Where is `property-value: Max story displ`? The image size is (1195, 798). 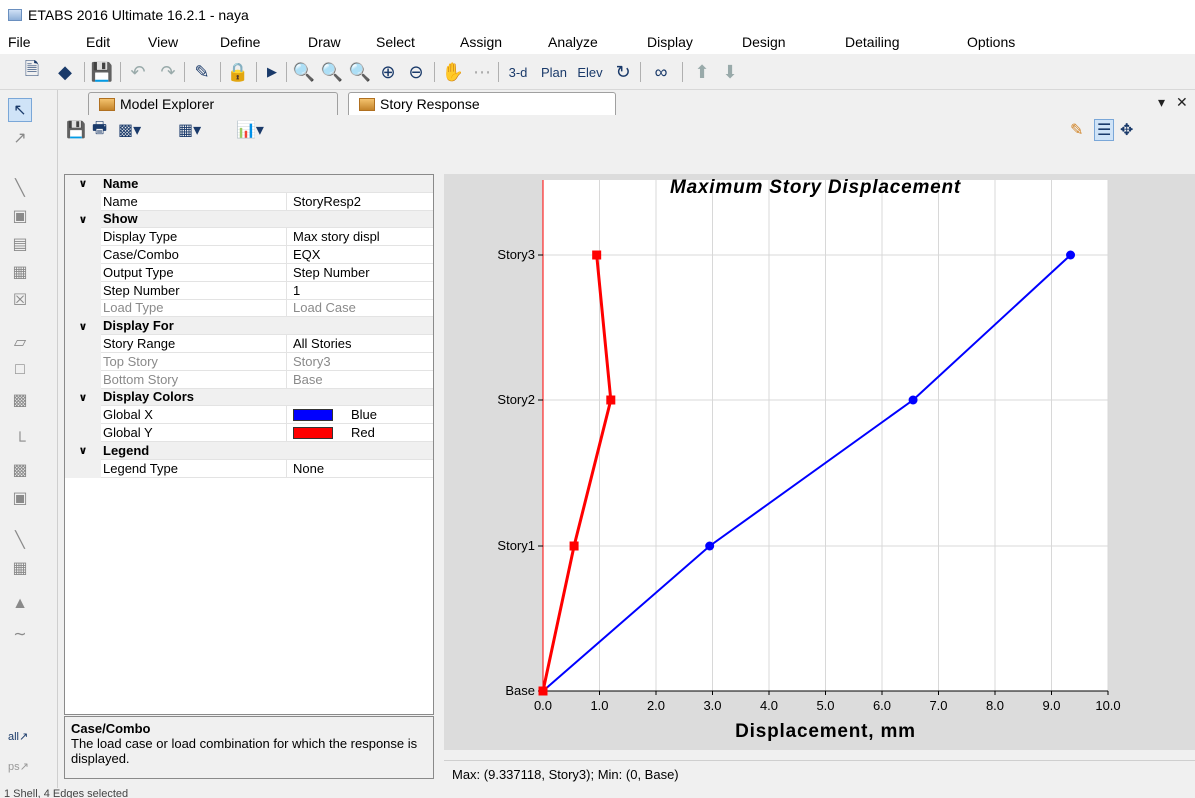 property-value: Max story displ is located at coordinates (360, 237).